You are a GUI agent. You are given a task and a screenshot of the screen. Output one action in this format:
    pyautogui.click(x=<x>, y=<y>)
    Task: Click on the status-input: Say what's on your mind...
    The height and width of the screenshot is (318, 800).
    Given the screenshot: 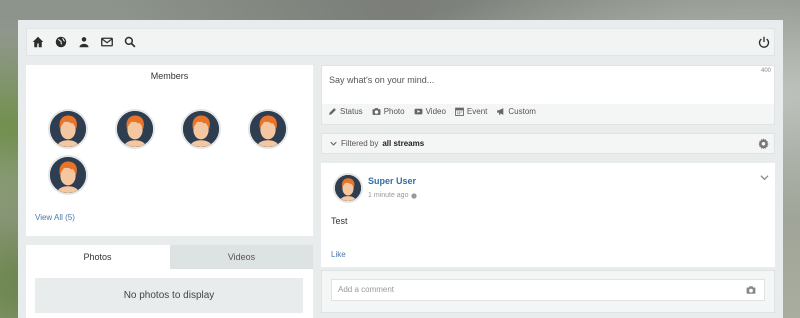 What is the action you would take?
    pyautogui.click(x=548, y=85)
    